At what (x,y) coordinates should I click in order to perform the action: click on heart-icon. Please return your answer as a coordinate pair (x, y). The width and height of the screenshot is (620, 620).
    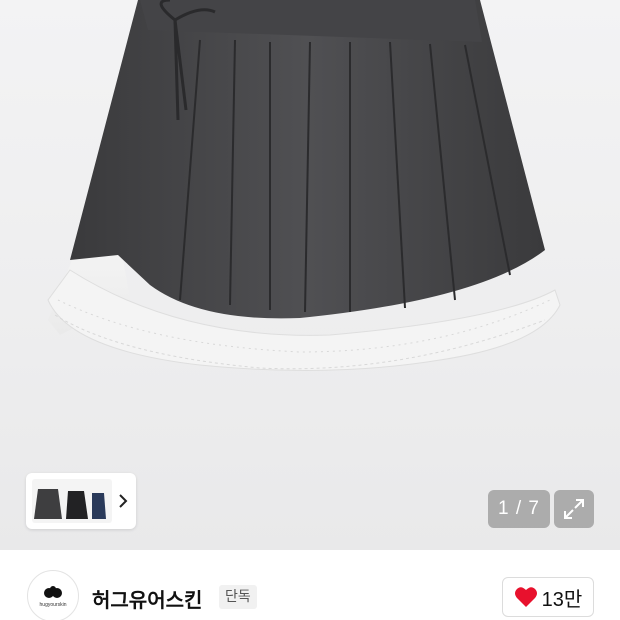
    Looking at the image, I should click on (525, 597).